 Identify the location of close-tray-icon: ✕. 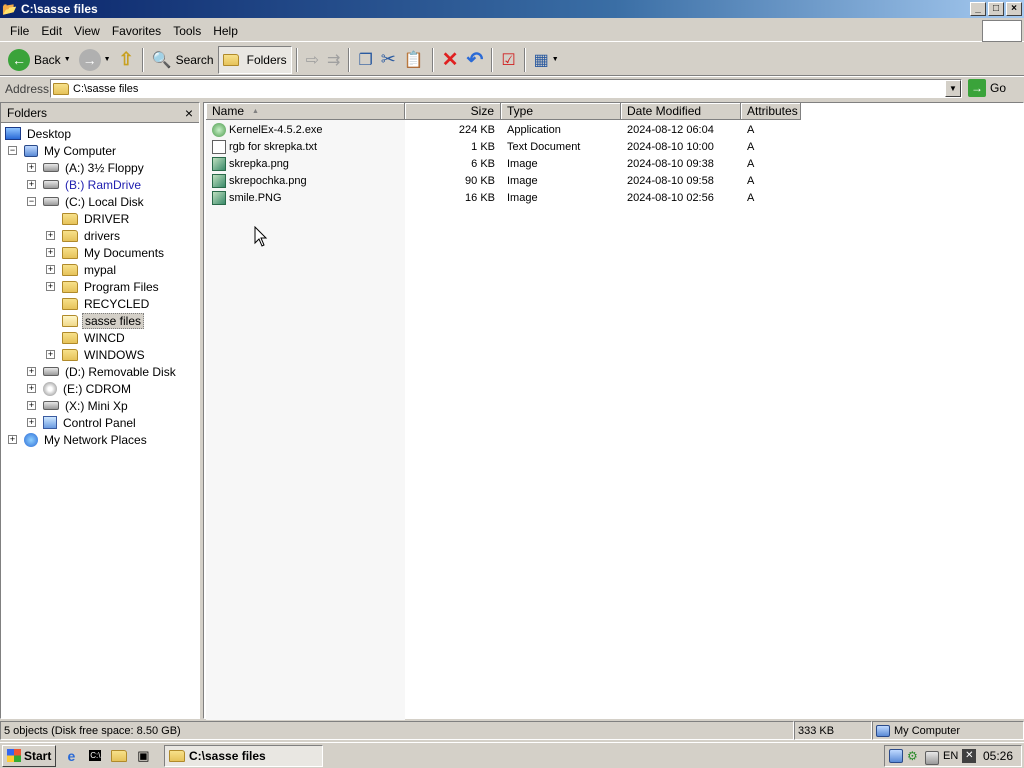
(969, 756).